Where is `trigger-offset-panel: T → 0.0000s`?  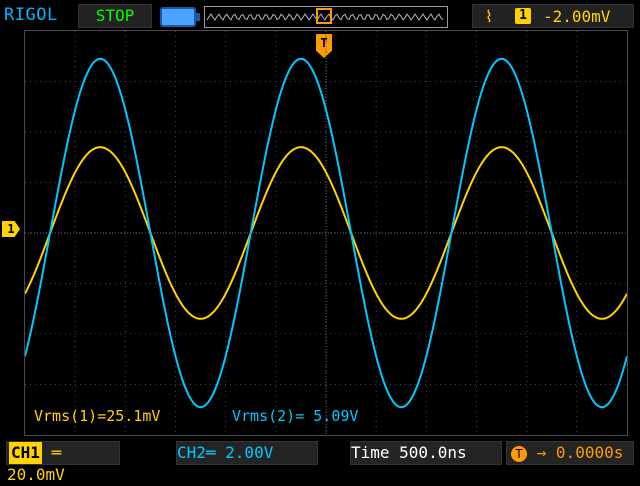
trigger-offset-panel: T → 0.0000s is located at coordinates (570, 453).